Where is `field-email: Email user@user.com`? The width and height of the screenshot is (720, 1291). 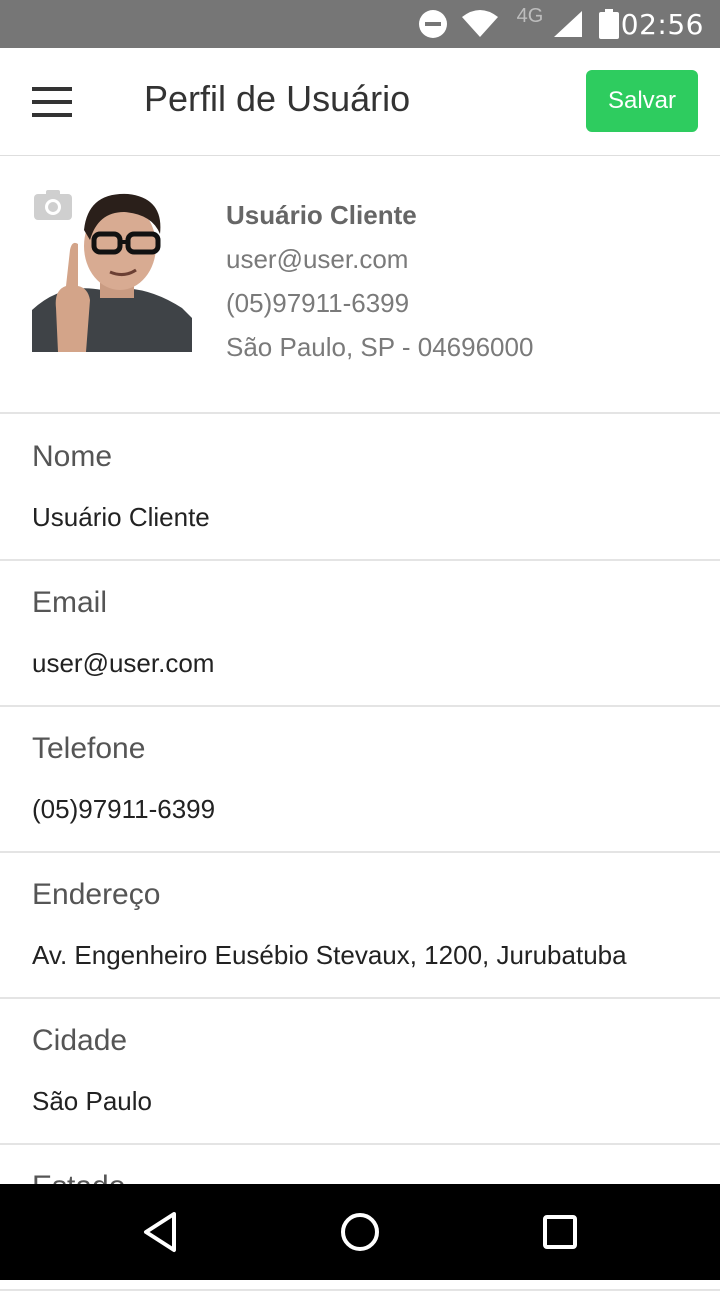 field-email: Email user@user.com is located at coordinates (360, 633).